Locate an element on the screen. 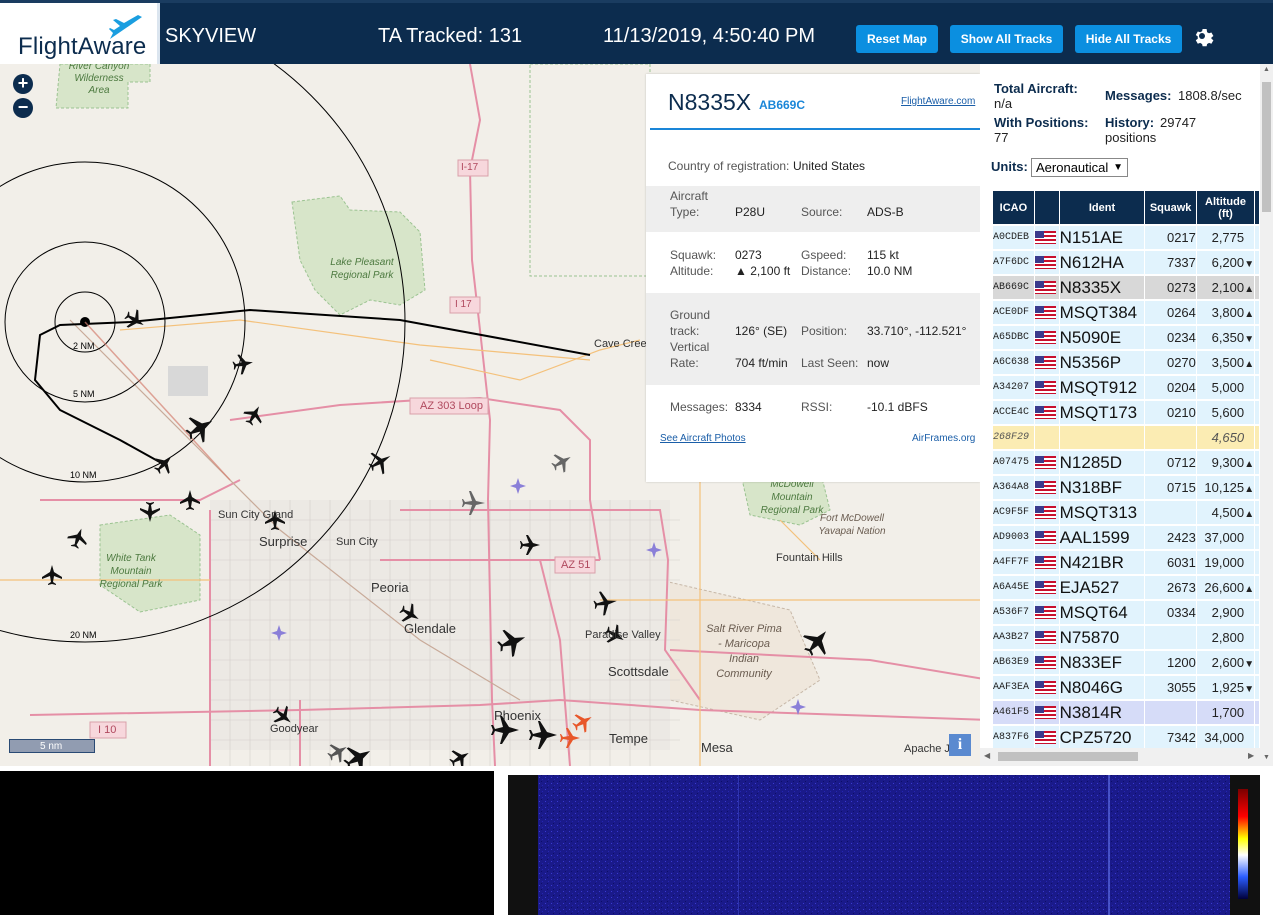 This screenshot has width=1273, height=915. row-squawk is located at coordinates (1170, 437).